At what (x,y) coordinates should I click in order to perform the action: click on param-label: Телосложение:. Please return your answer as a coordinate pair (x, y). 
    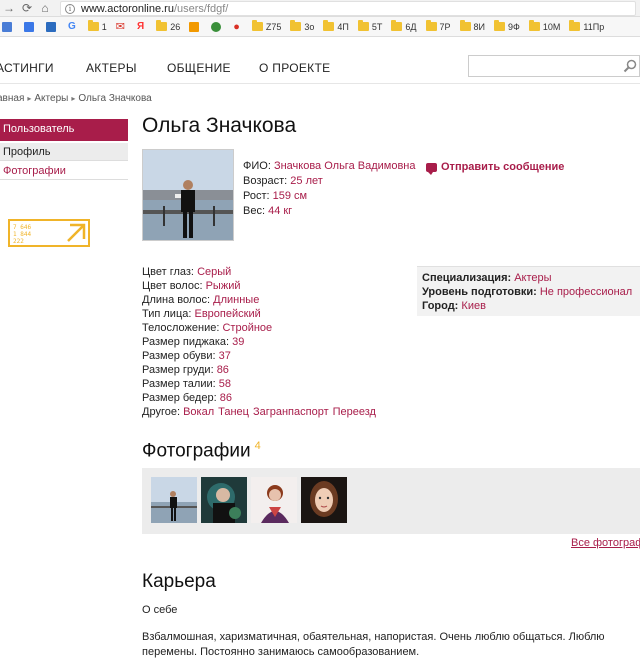
    Looking at the image, I should click on (181, 328).